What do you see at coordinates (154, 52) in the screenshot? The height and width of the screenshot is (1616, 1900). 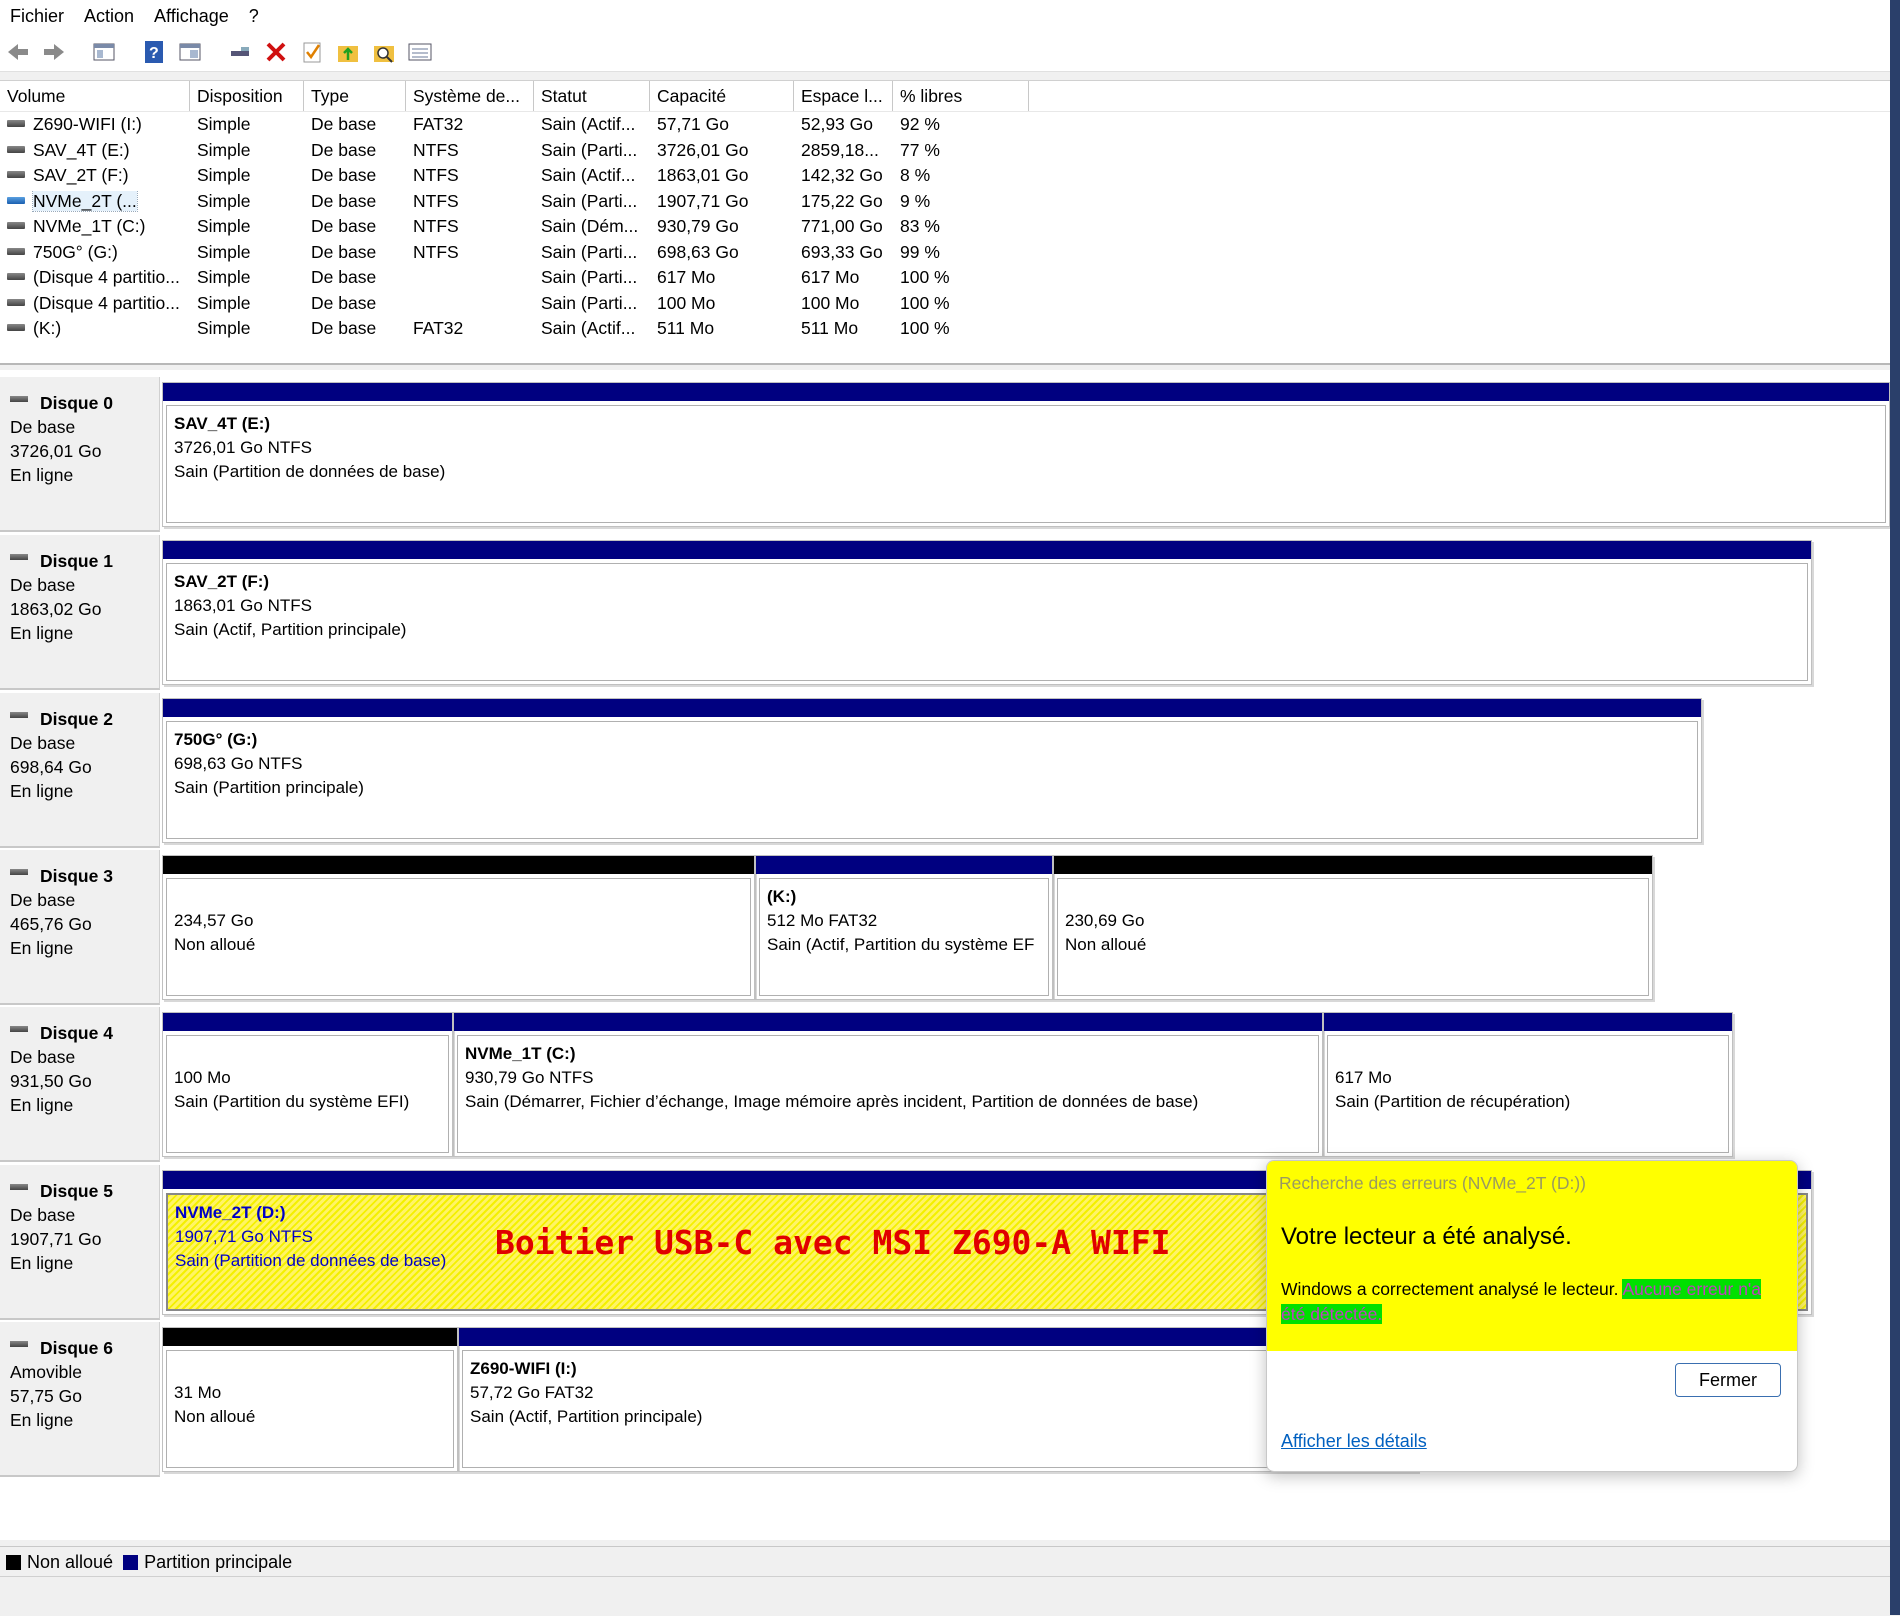 I see `help-icon: ?` at bounding box center [154, 52].